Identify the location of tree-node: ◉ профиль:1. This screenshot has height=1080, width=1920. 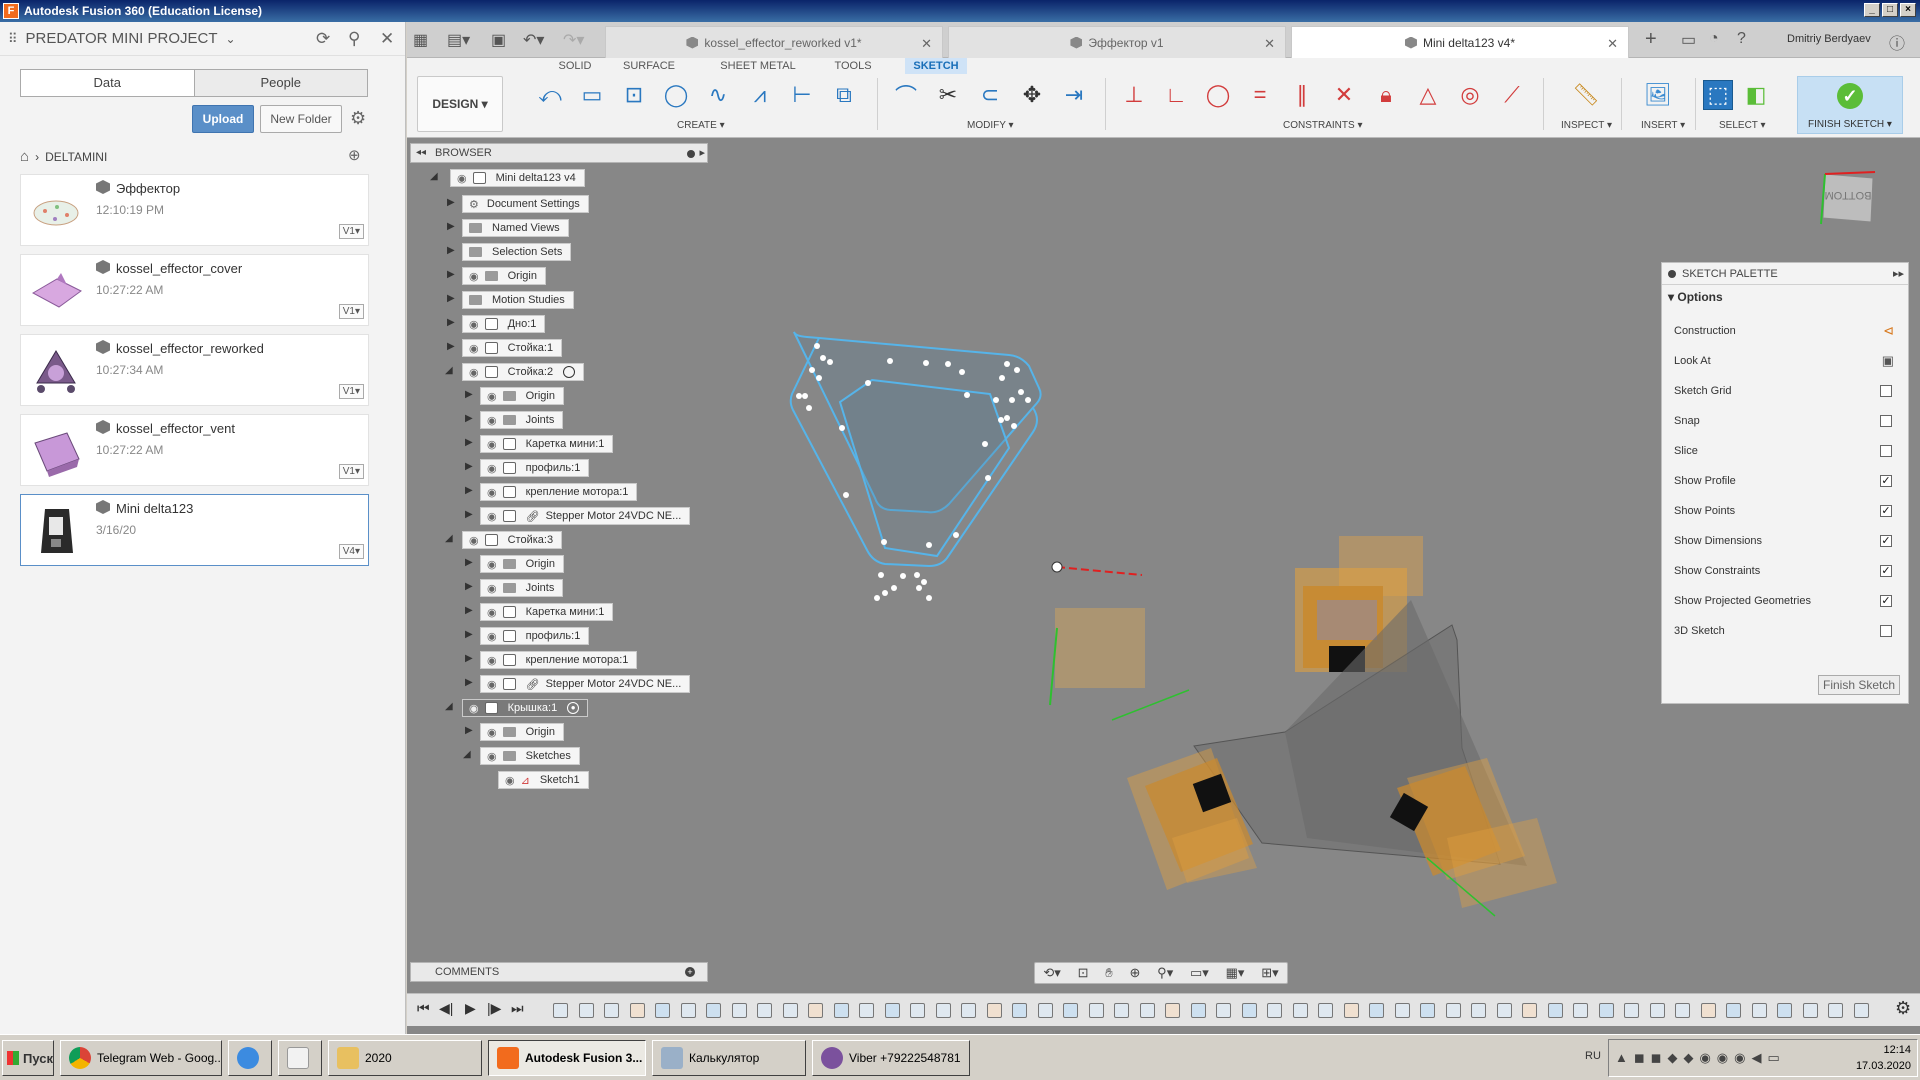
(535, 468).